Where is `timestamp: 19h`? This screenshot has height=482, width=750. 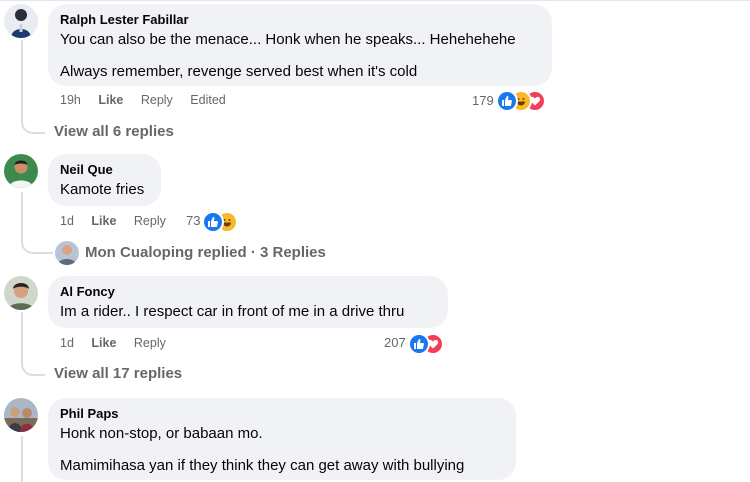 timestamp: 19h is located at coordinates (70, 100).